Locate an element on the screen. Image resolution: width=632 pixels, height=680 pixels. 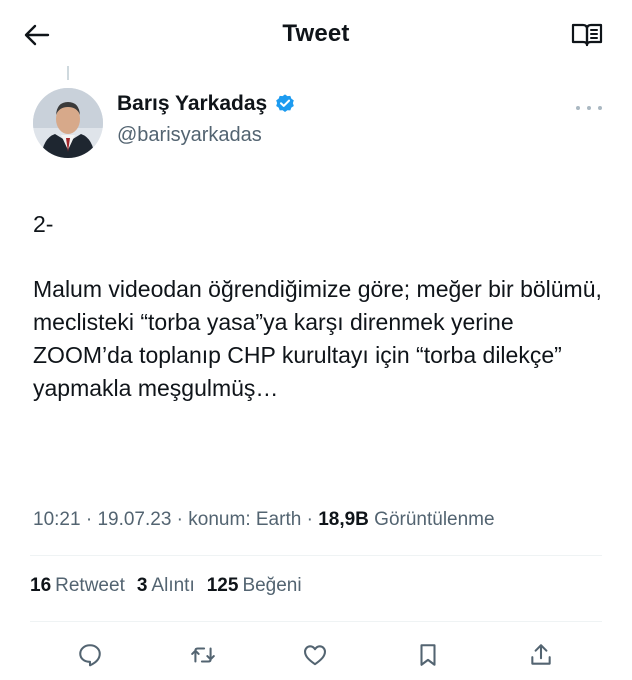
like-button is located at coordinates (315, 655).